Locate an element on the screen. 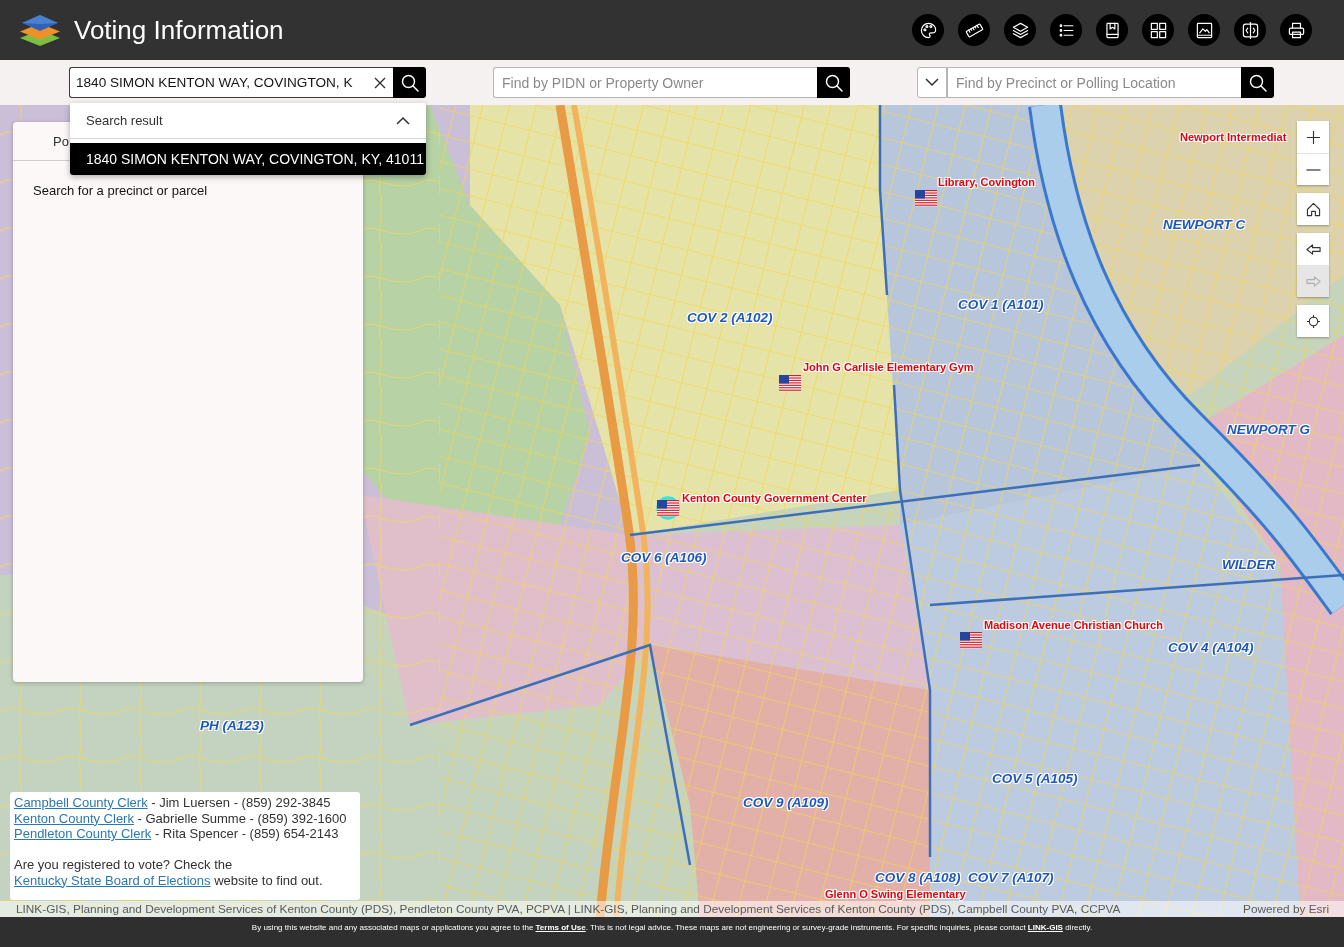 The image size is (1344, 947). precinct-label: COV 1 (A101) is located at coordinates (1001, 305).